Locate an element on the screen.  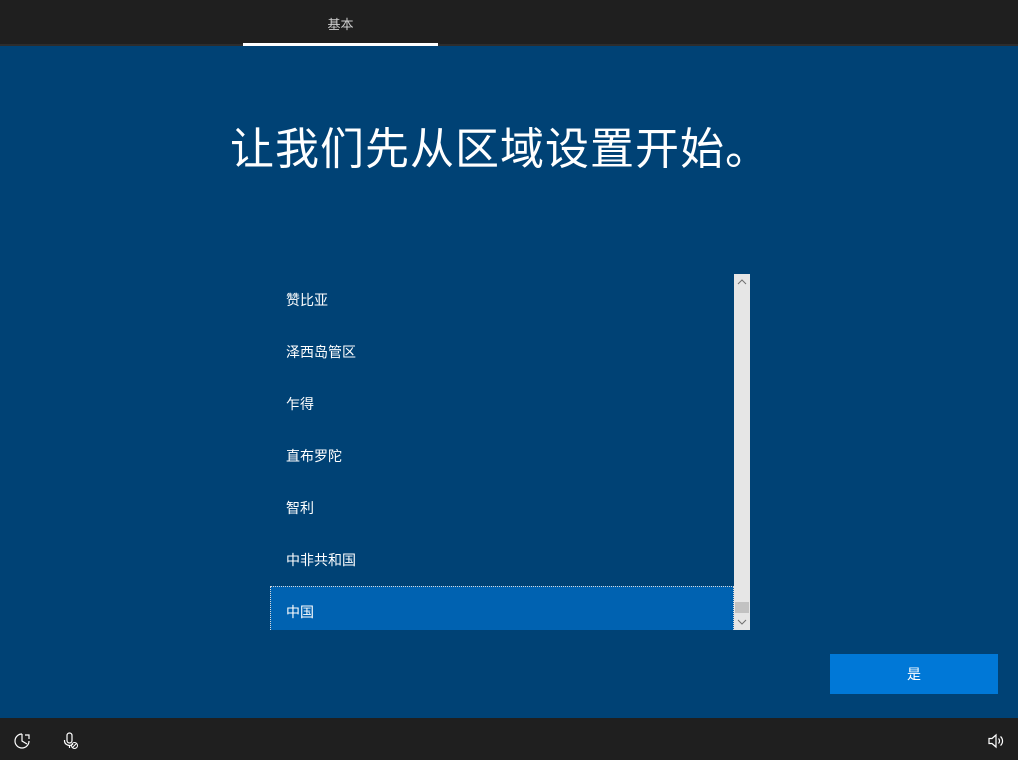
tab-basic: 基本 is located at coordinates (340, 23).